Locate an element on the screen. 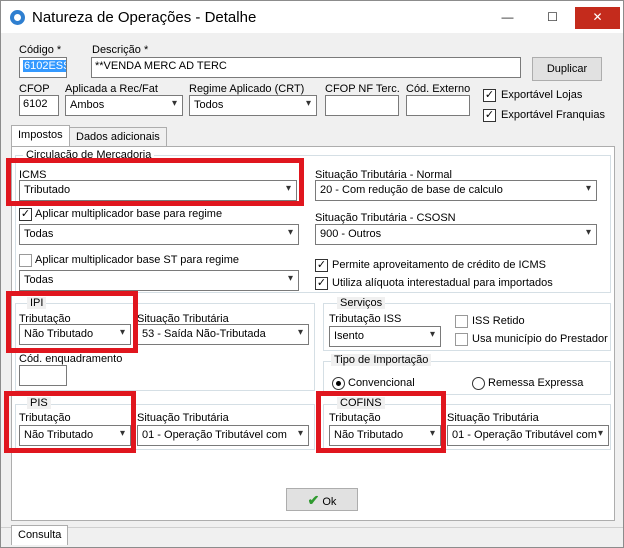 Image resolution: width=624 pixels, height=548 pixels. icms-select: Tributado ▾ is located at coordinates (158, 190).